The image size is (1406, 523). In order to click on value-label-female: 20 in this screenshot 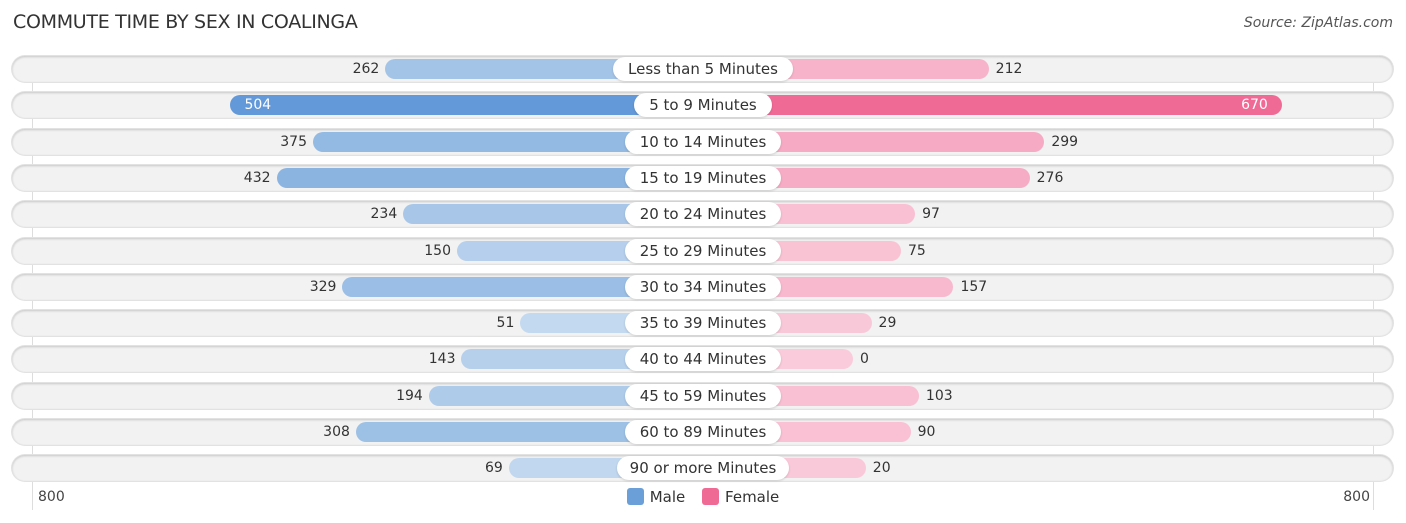, I will do `click(881, 468)`.